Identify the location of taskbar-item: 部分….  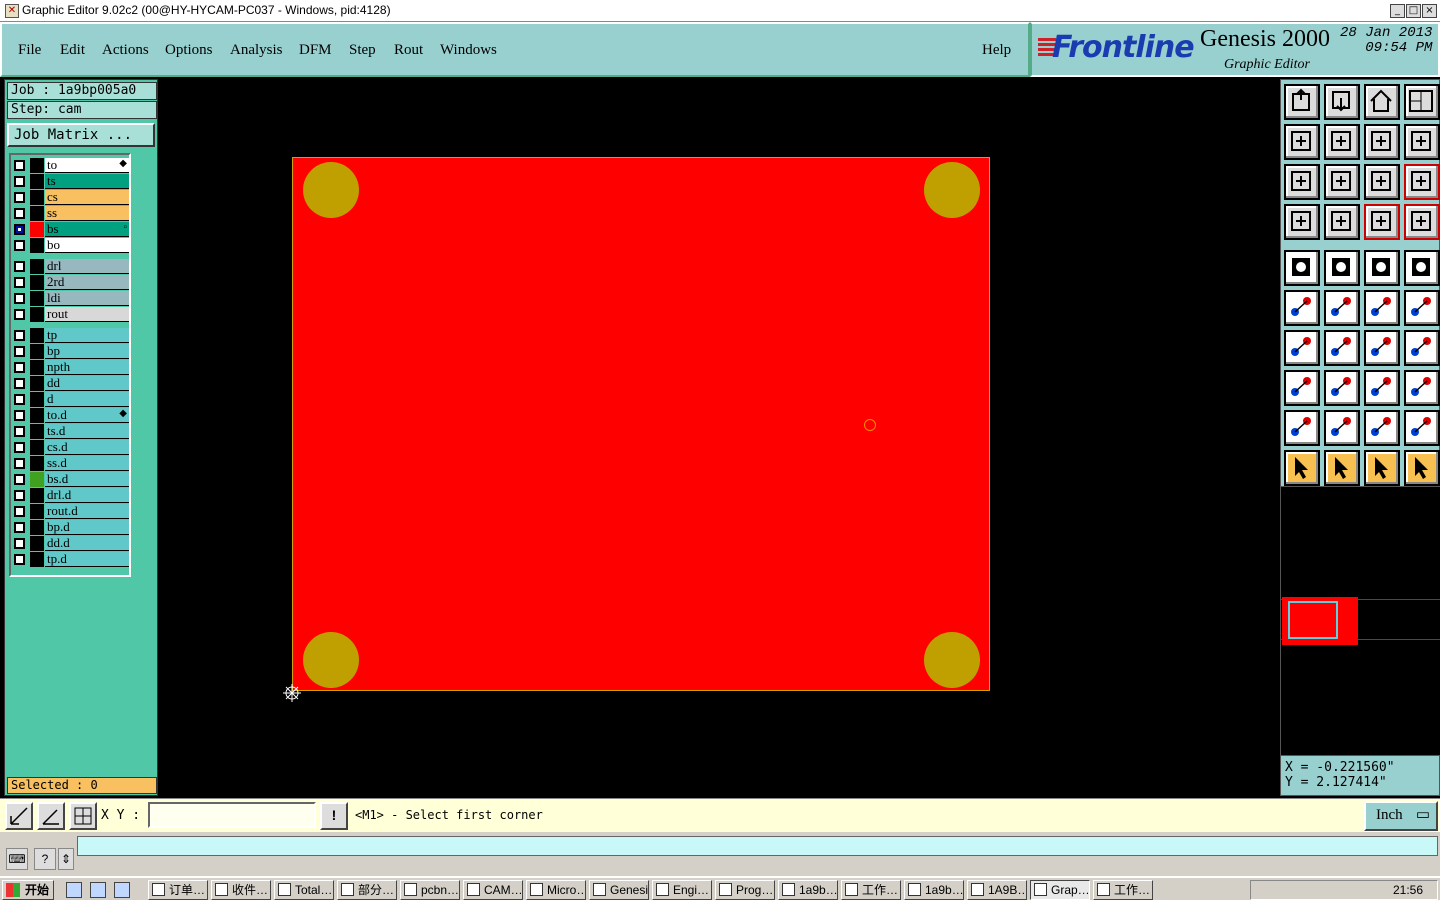
(367, 890).